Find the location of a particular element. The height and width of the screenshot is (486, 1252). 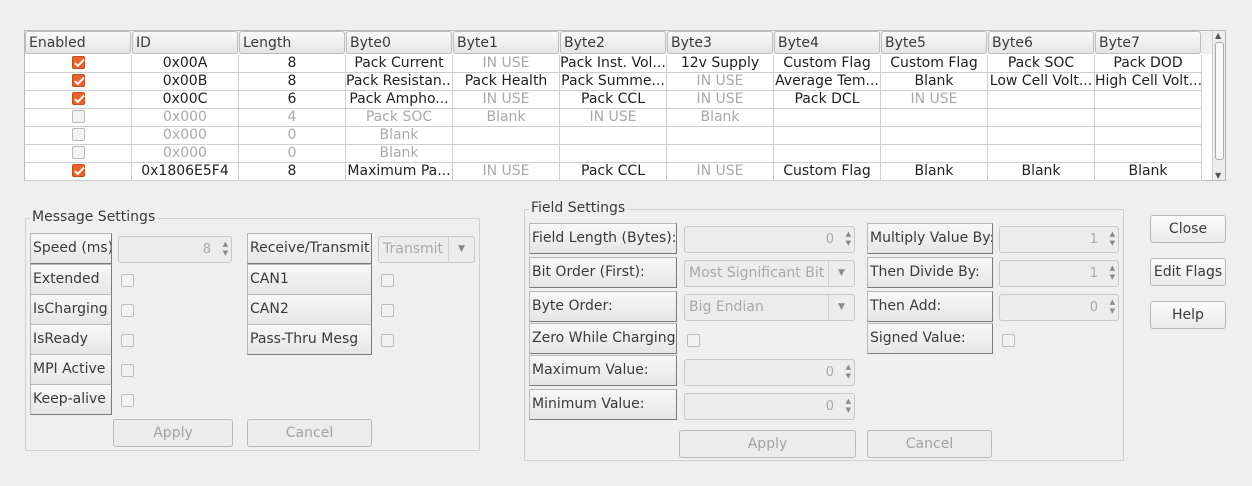

column-header-byte4: Byte4 is located at coordinates (827, 42).